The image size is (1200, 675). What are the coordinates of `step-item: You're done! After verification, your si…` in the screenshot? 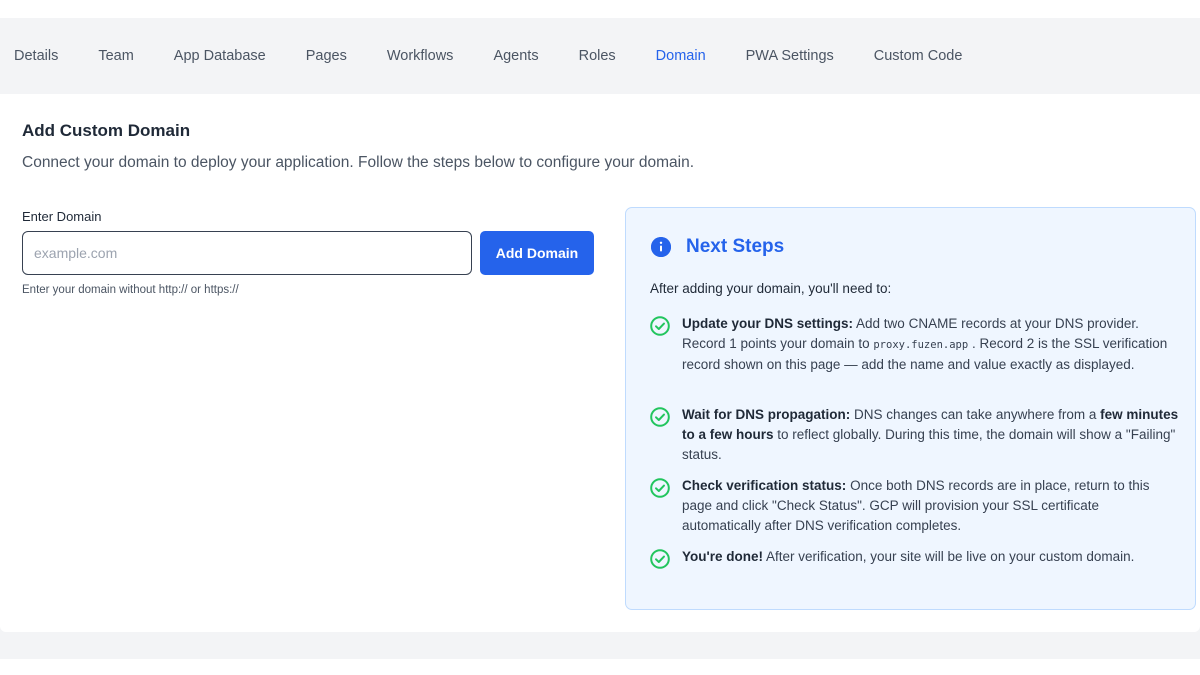 It's located at (915, 560).